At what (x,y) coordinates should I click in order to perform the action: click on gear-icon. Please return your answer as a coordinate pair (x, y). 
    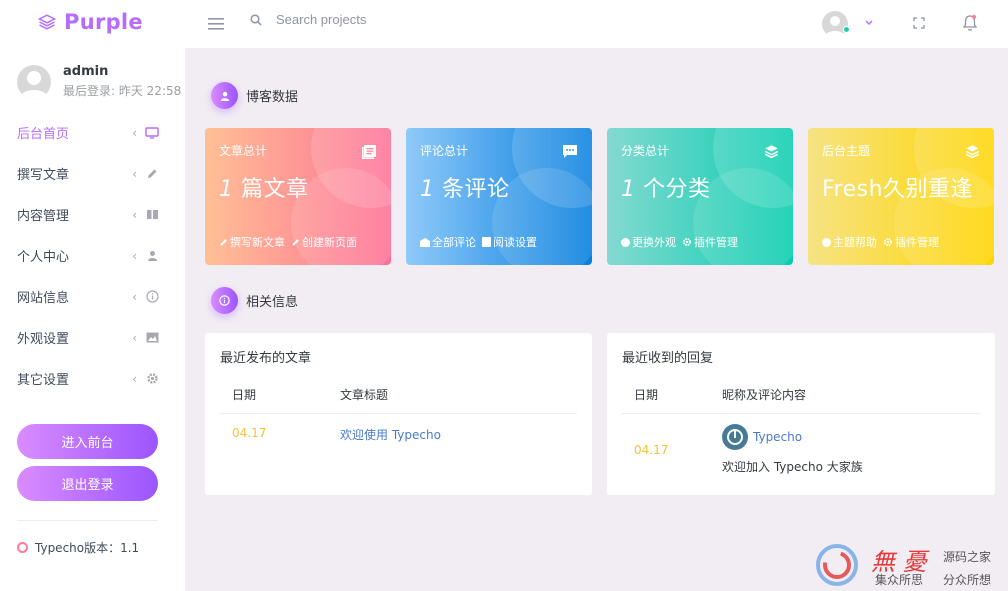
    Looking at the image, I should click on (152, 379).